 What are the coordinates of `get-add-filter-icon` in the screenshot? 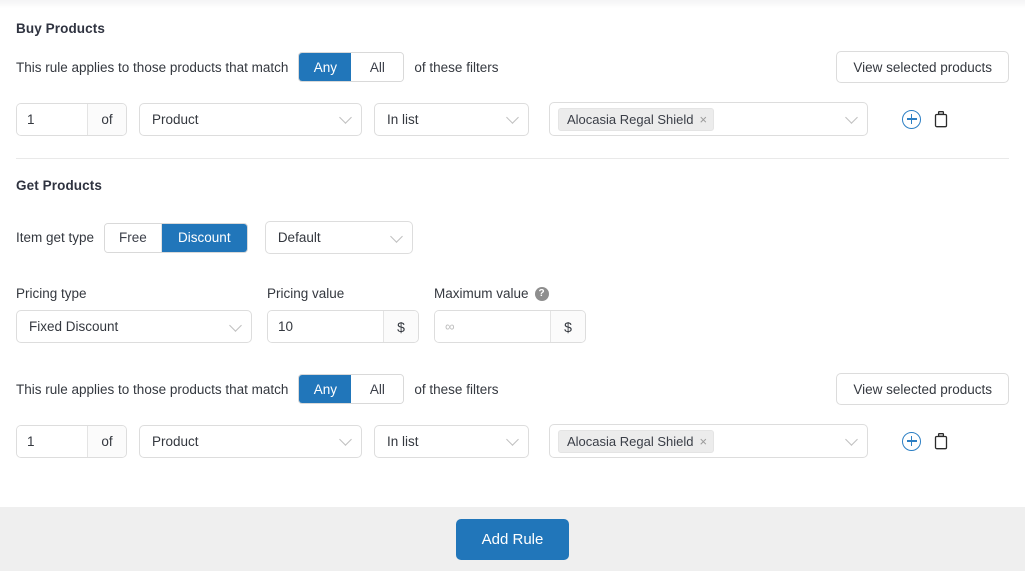 It's located at (911, 441).